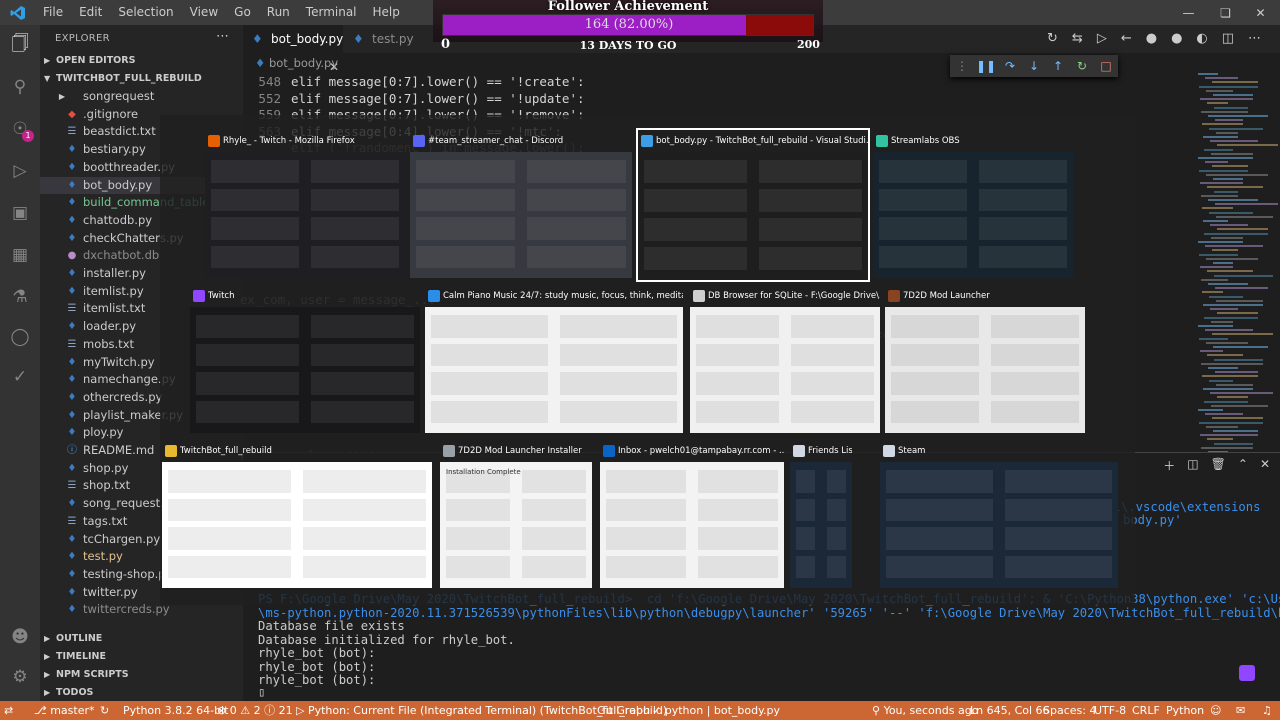 The image size is (1280, 720). What do you see at coordinates (90, 12) in the screenshot?
I see `menu-edit: Edit` at bounding box center [90, 12].